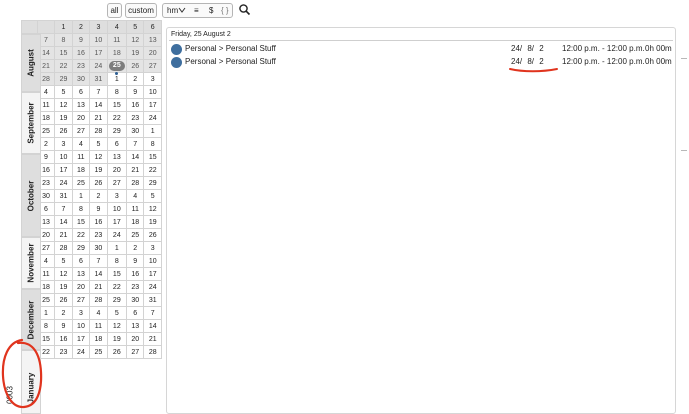  Describe the element at coordinates (98, 339) in the screenshot. I see `calendar-day: 18` at that location.